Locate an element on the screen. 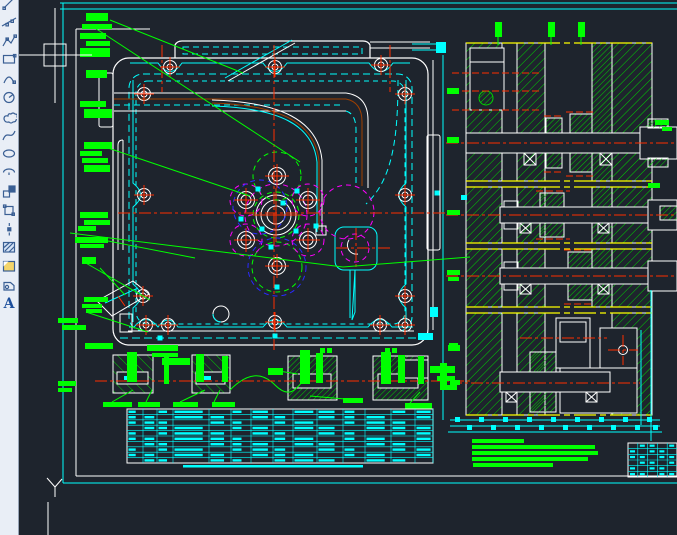 The height and width of the screenshot is (535, 677). draw-toolbar: A is located at coordinates (9, 267).